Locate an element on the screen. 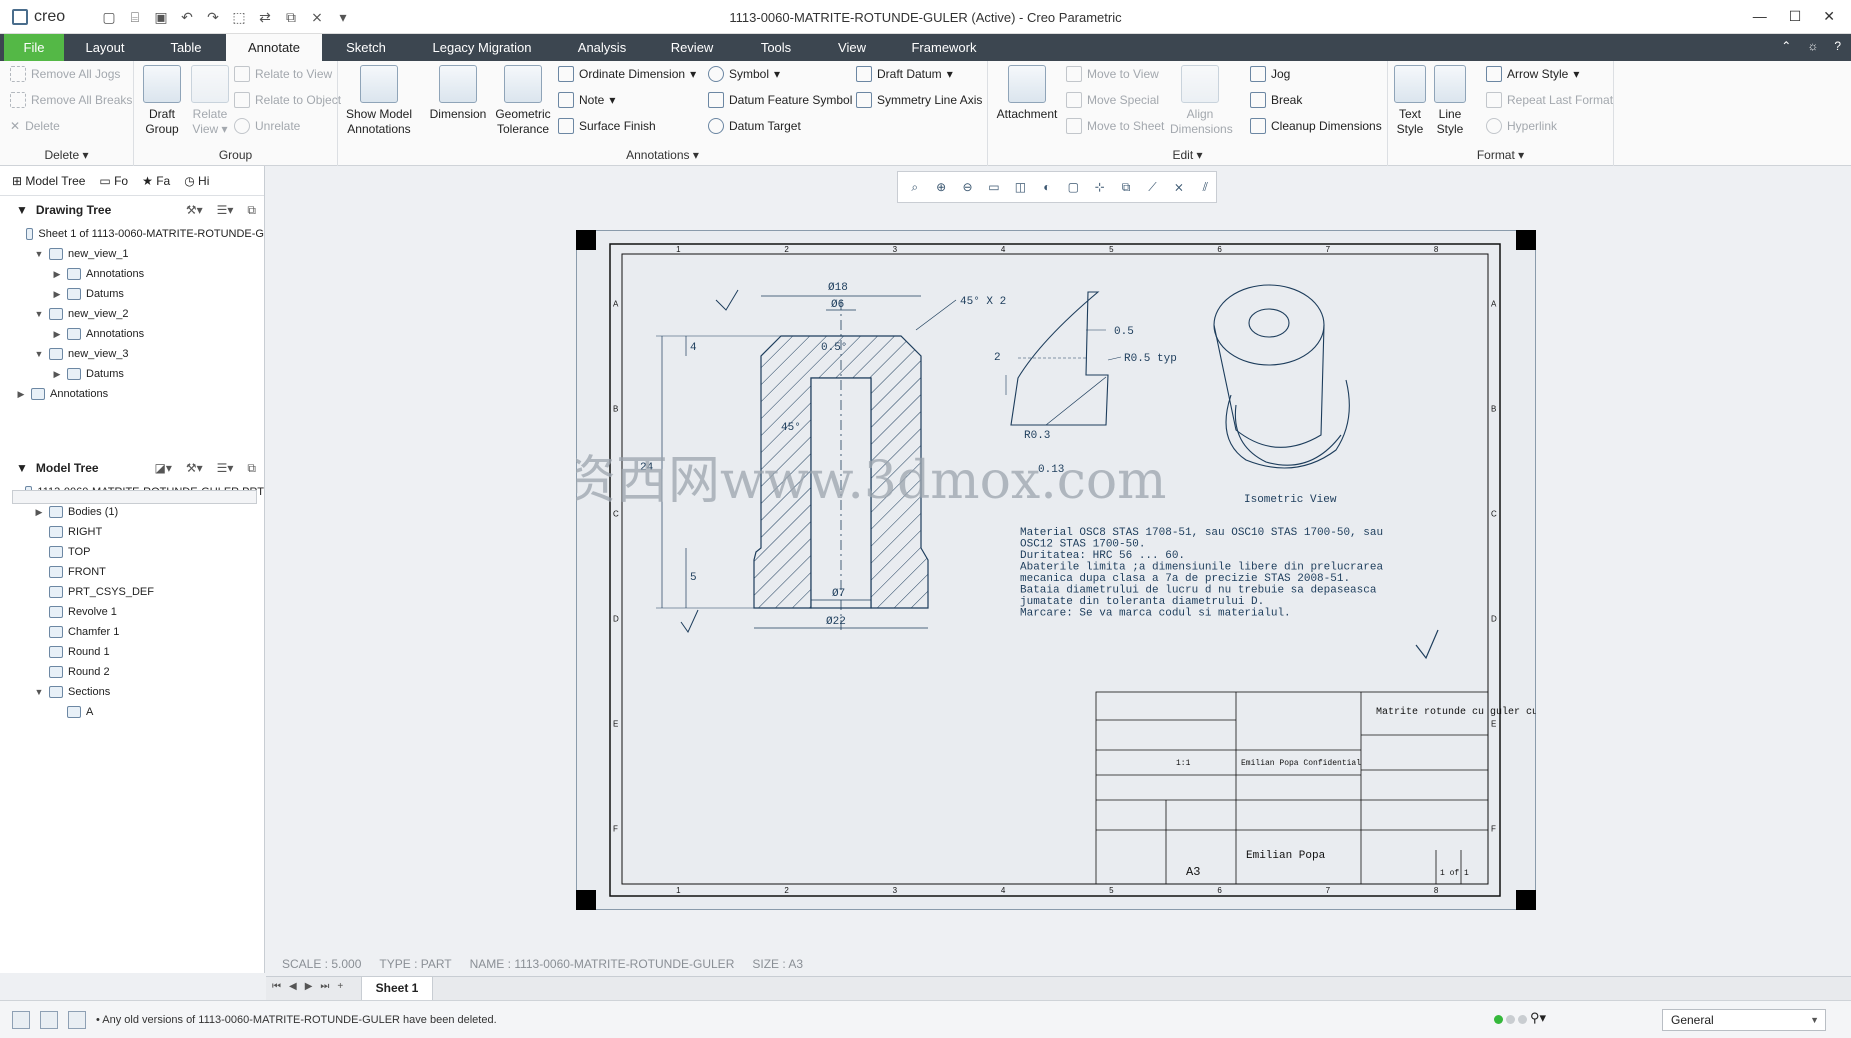 This screenshot has width=1851, height=1038. tab-review: Review is located at coordinates (692, 47).